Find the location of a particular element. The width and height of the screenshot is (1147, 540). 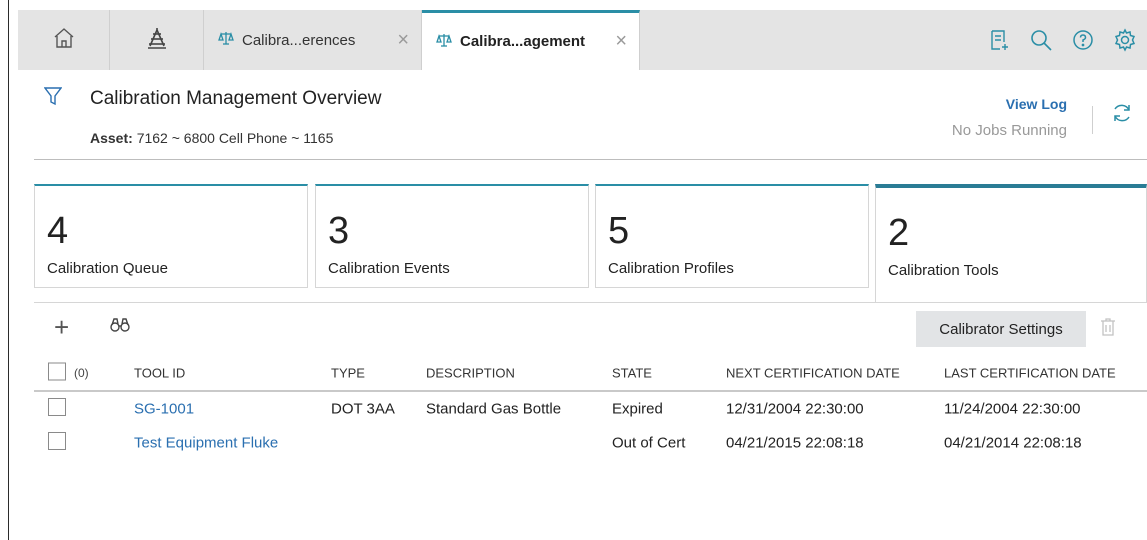

tab-calibration-management: Calibra...agement × is located at coordinates (531, 40).